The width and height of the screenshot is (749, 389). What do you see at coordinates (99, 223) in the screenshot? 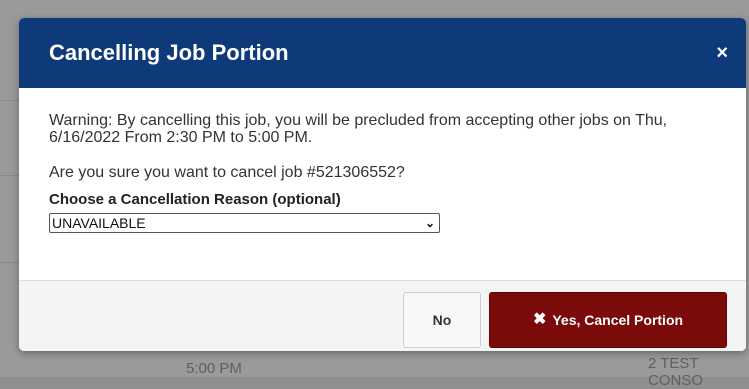
I see `cancellation-reason-value: UNAVAILABLE` at bounding box center [99, 223].